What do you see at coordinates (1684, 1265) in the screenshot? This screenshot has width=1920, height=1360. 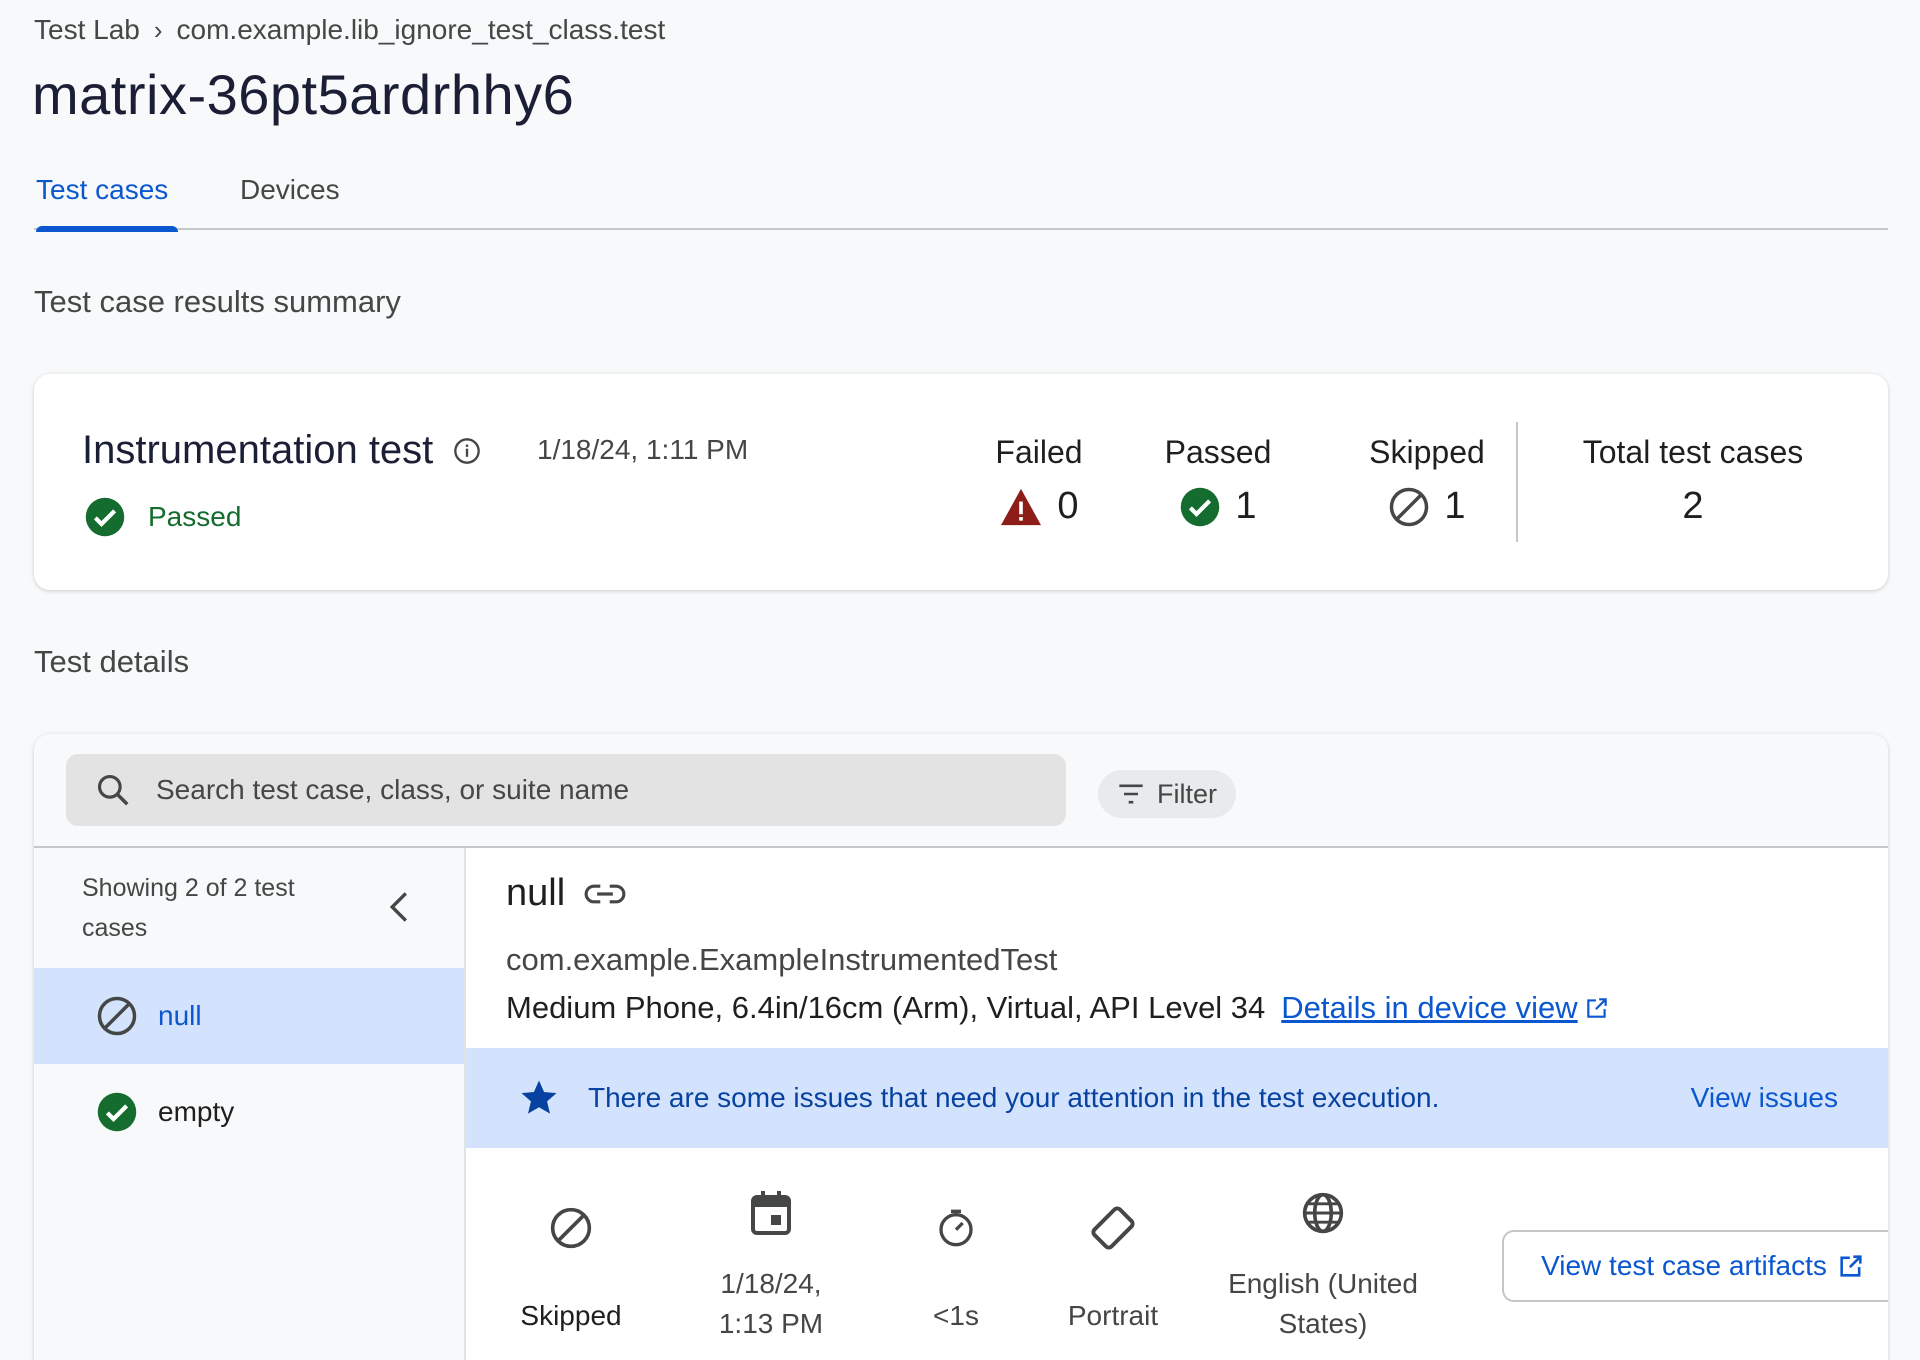 I see `view-artifacts-label: View test case artifacts` at bounding box center [1684, 1265].